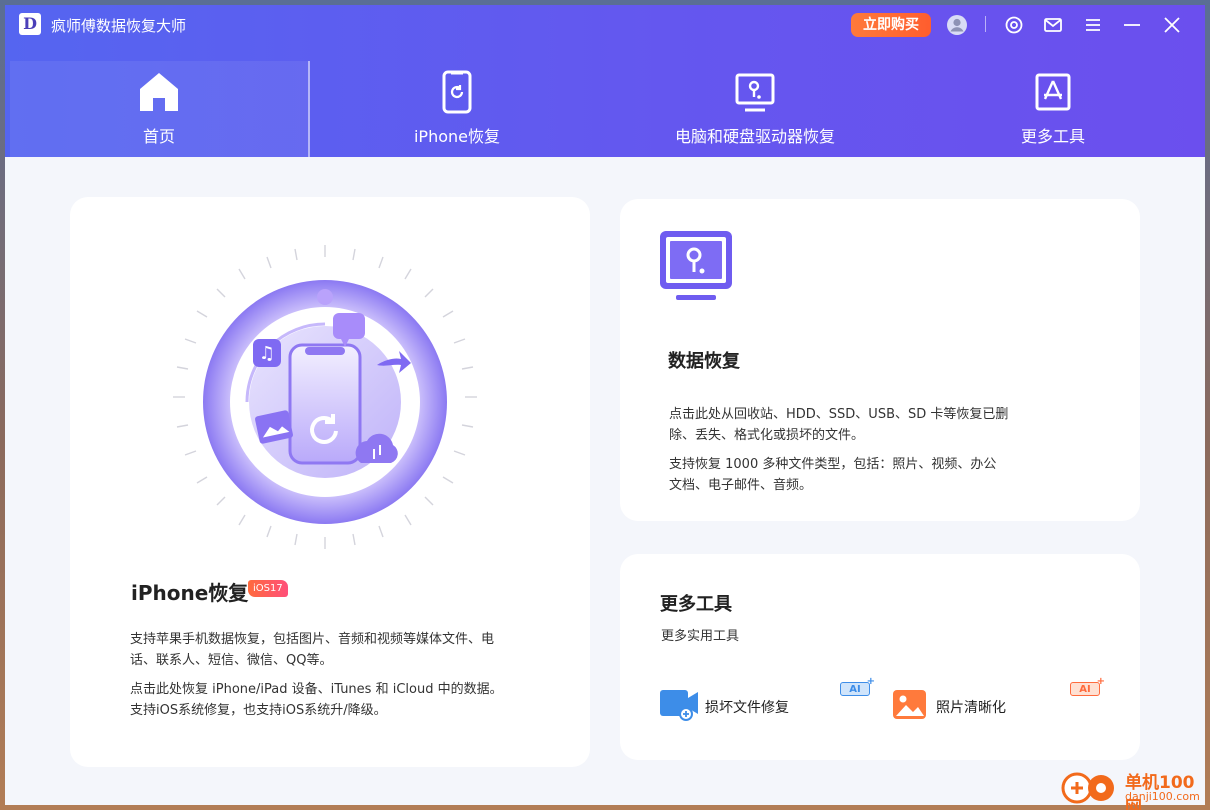 This screenshot has height=810, width=1210. Describe the element at coordinates (1132, 25) in the screenshot. I see `minimize-icon` at that location.